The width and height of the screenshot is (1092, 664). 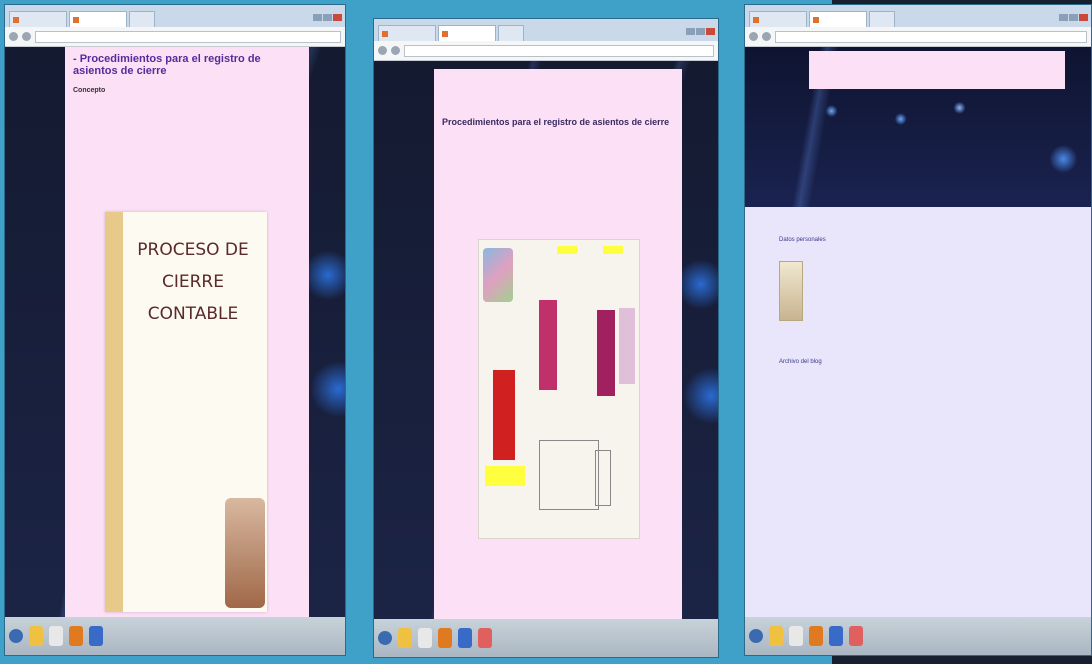 What do you see at coordinates (791, 291) in the screenshot?
I see `profile-avatar` at bounding box center [791, 291].